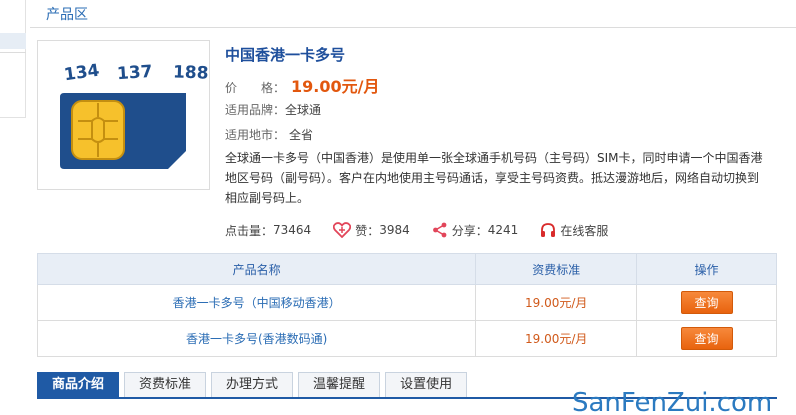  I want to click on section-title: 产品区, so click(67, 15).